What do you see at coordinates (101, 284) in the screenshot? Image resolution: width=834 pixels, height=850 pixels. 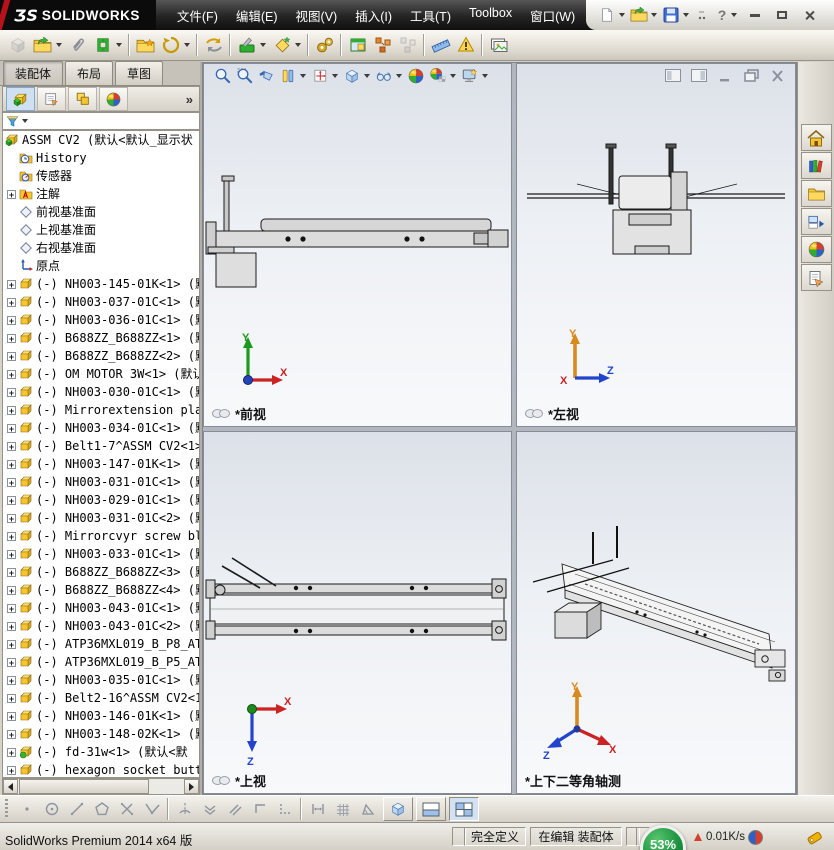 I see `tree-item: + (-) NH003-145-01K<1> (默` at bounding box center [101, 284].